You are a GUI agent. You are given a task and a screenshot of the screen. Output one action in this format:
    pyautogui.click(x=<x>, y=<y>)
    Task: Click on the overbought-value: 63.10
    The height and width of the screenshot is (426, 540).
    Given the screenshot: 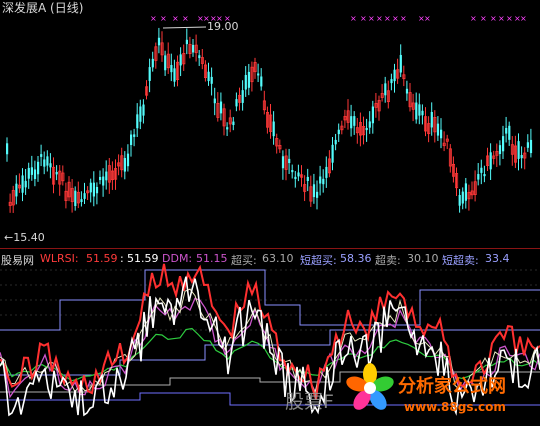 What is the action you would take?
    pyautogui.click(x=278, y=258)
    